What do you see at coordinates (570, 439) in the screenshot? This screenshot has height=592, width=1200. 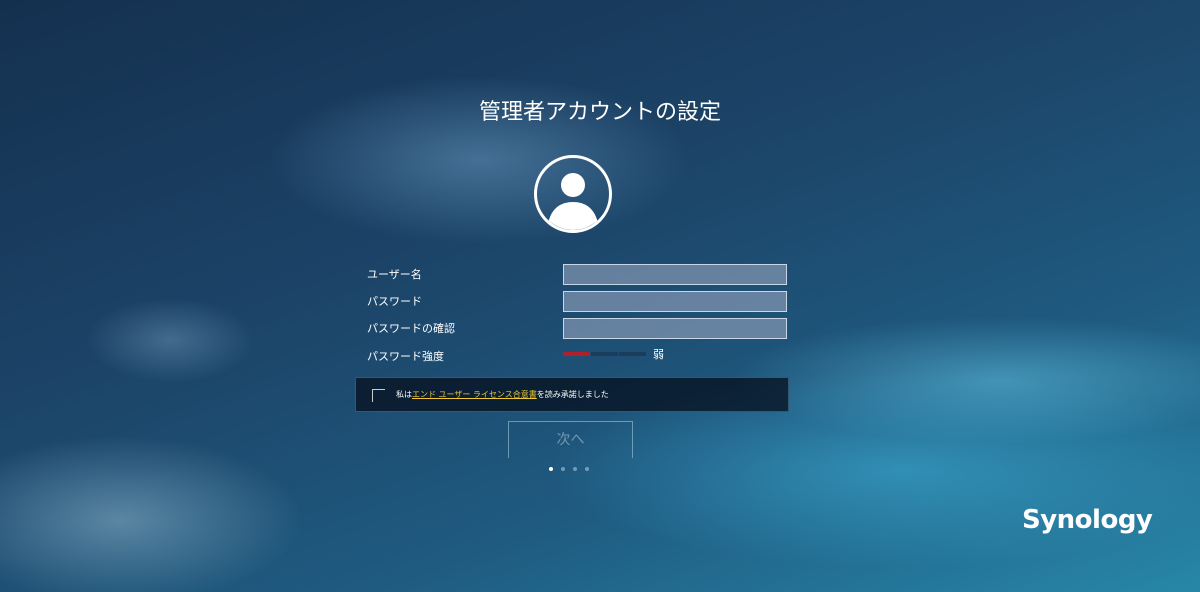 I see `next-button: 次へ` at bounding box center [570, 439].